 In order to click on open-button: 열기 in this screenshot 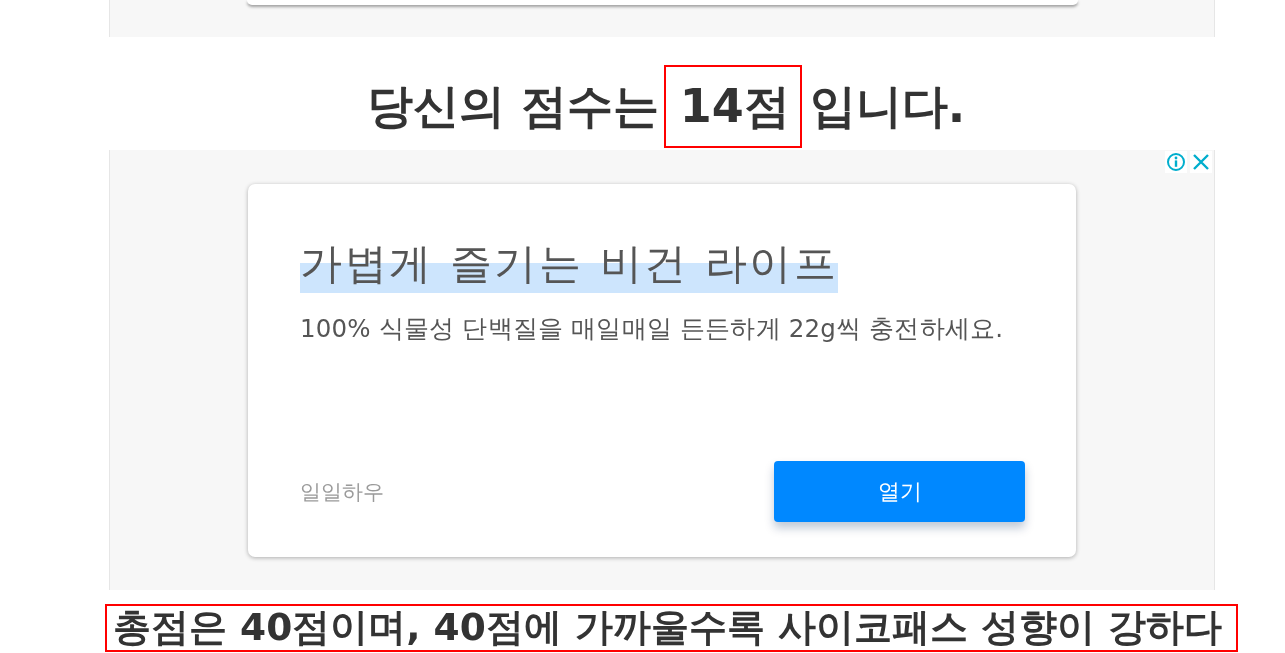, I will do `click(899, 491)`.